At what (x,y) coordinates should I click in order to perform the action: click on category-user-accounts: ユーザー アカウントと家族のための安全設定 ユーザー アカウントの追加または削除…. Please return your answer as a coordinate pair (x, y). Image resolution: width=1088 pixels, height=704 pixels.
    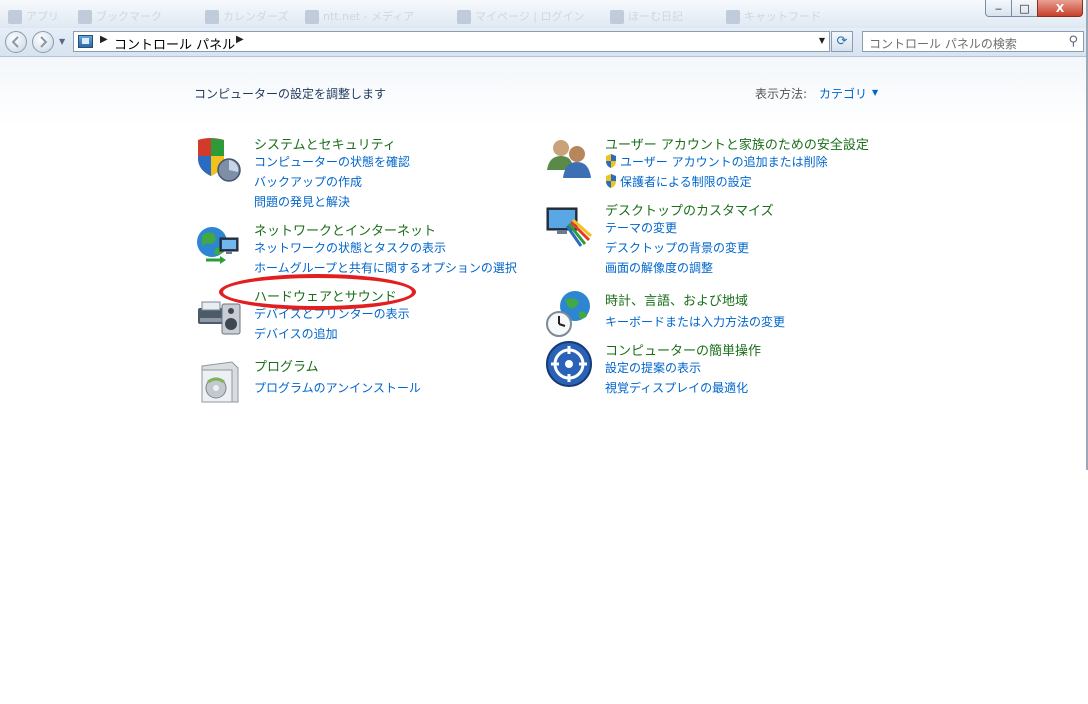
    Looking at the image, I should click on (715, 162).